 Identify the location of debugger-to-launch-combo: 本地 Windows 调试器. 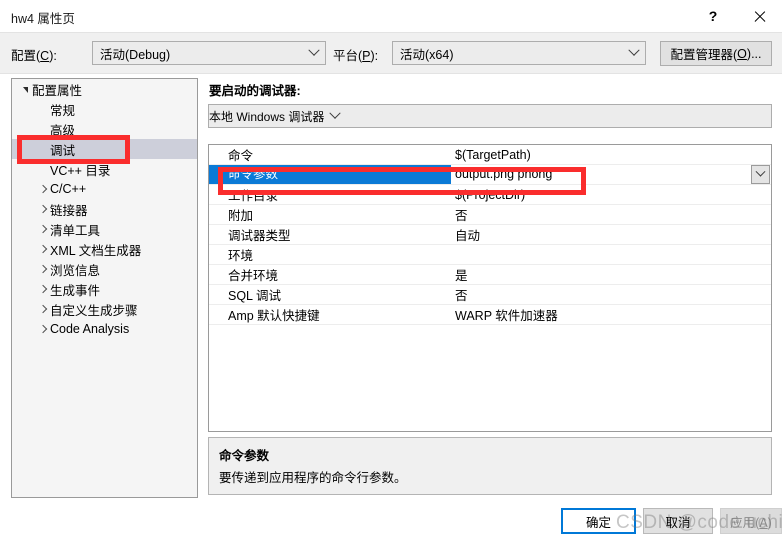
(490, 116).